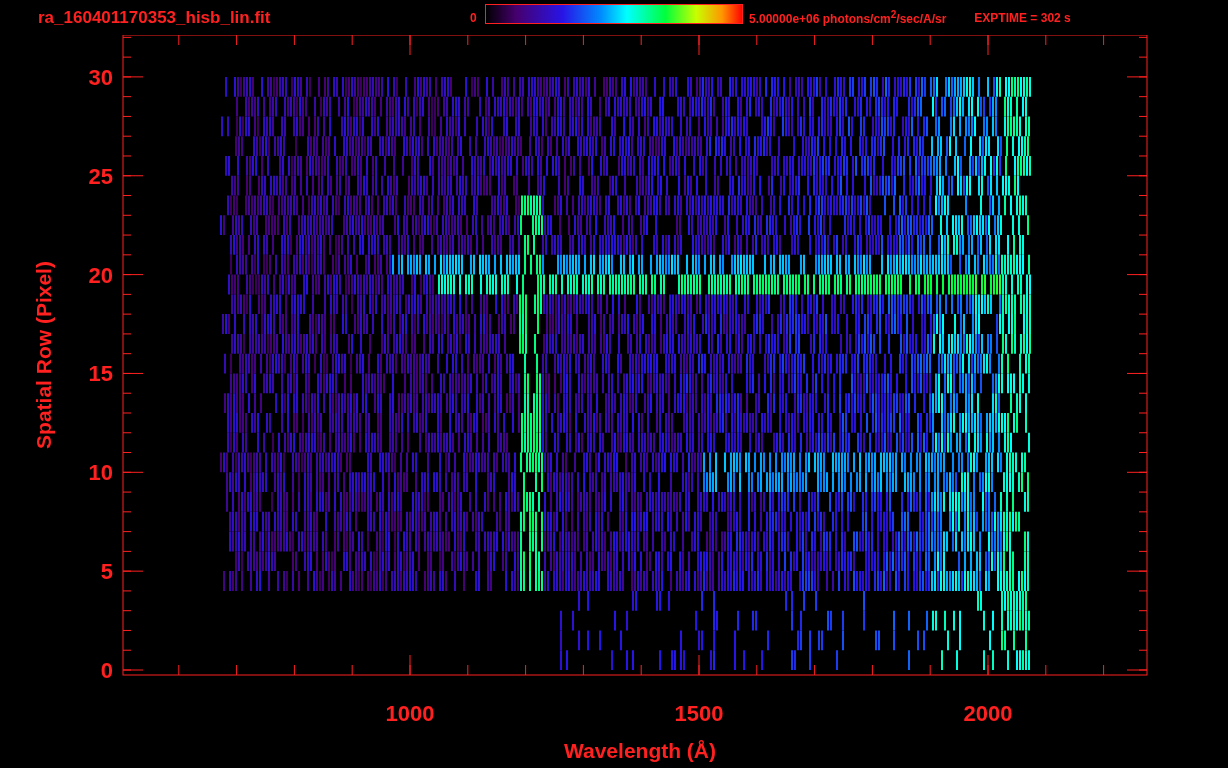 This screenshot has height=768, width=1228. What do you see at coordinates (155, 17) in the screenshot?
I see `file-title: ra_160401170353_hisb_lin.fit` at bounding box center [155, 17].